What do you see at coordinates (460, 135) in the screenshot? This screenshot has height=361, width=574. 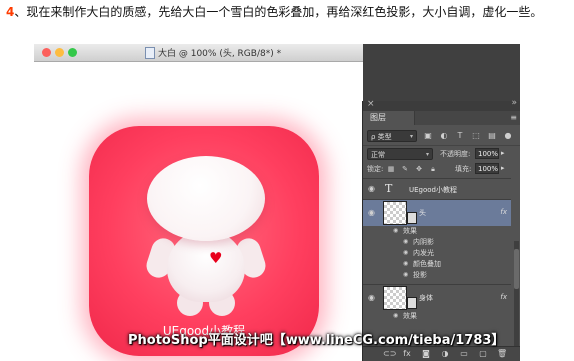 I see `type-filter-icon: T` at bounding box center [460, 135].